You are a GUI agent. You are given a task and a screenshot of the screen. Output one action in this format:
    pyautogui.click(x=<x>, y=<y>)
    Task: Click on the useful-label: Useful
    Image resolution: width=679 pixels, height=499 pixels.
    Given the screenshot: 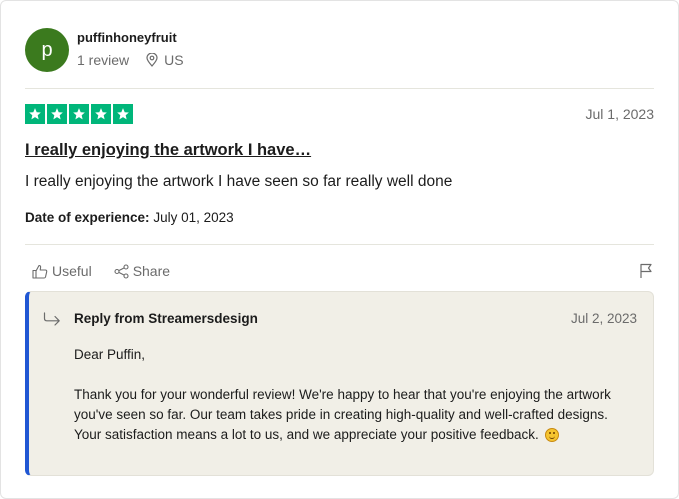 What is the action you would take?
    pyautogui.click(x=72, y=271)
    